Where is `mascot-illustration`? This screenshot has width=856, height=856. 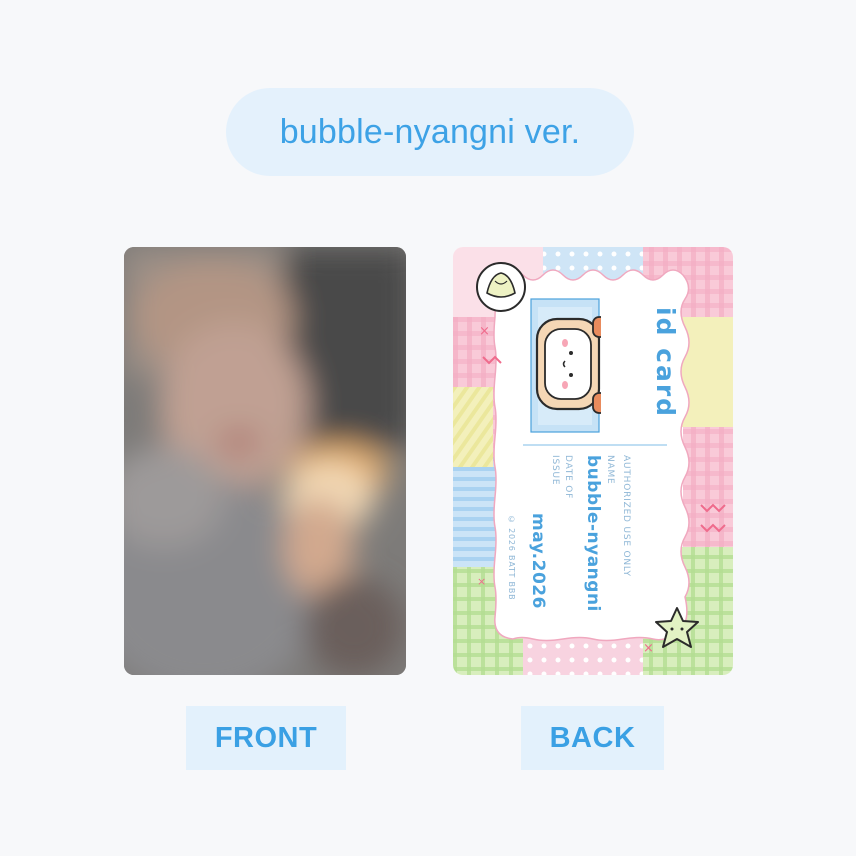 mascot-illustration is located at coordinates (568, 365).